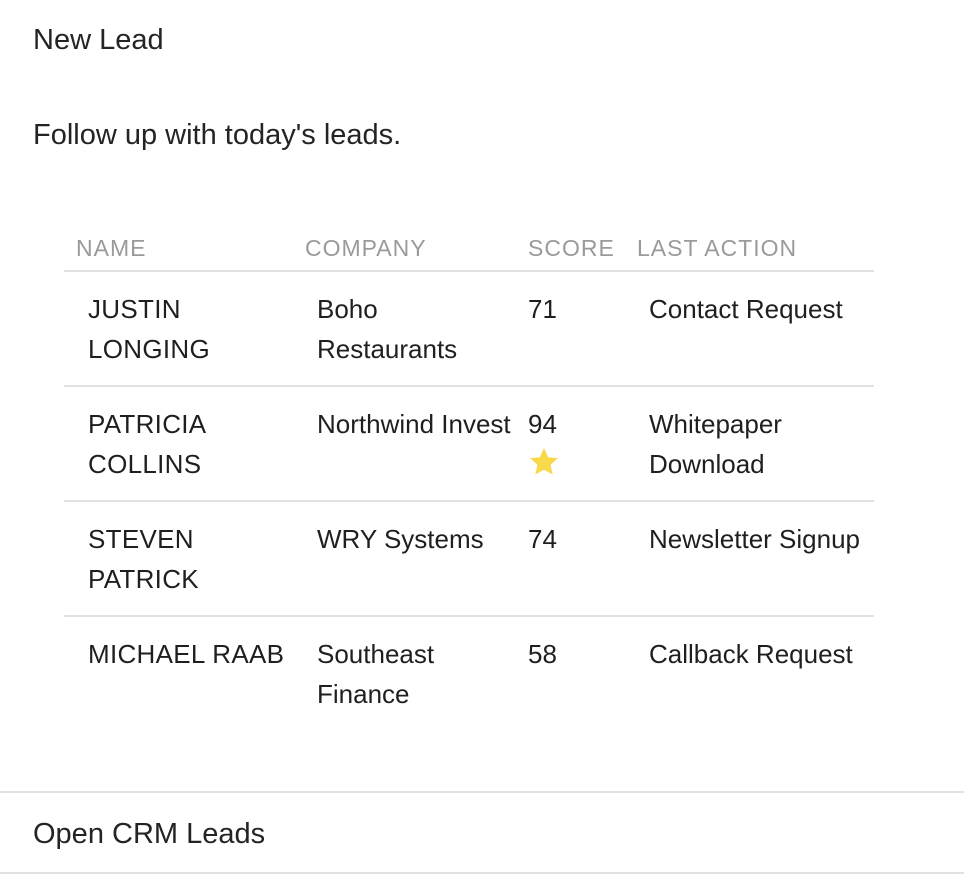  What do you see at coordinates (570, 444) in the screenshot?
I see `lead-score: 94` at bounding box center [570, 444].